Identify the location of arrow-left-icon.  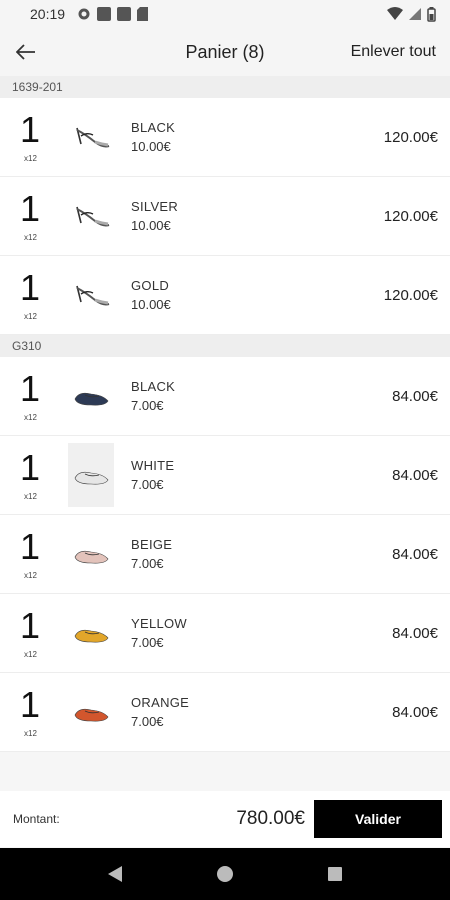
(25, 52).